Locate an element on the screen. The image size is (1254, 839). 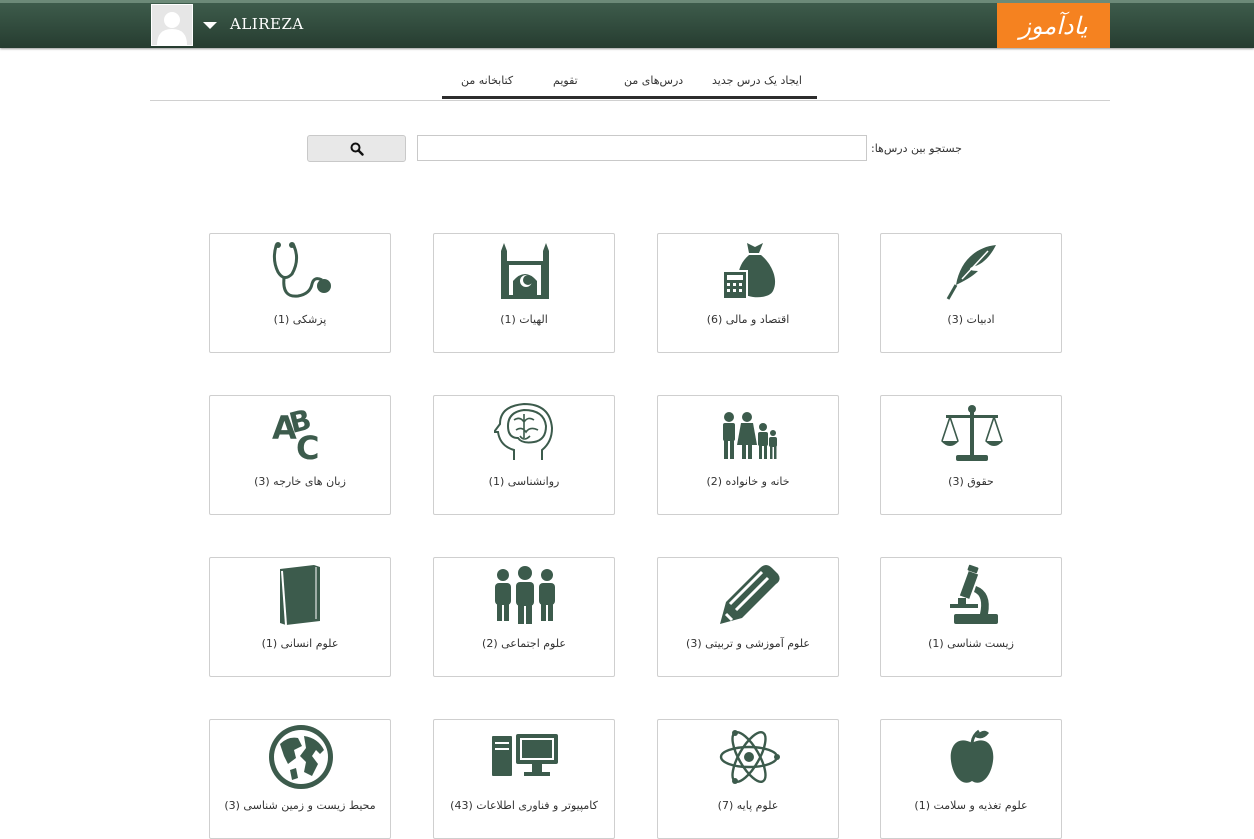
category-card-medicine: پزشکی (1) is located at coordinates (300, 293).